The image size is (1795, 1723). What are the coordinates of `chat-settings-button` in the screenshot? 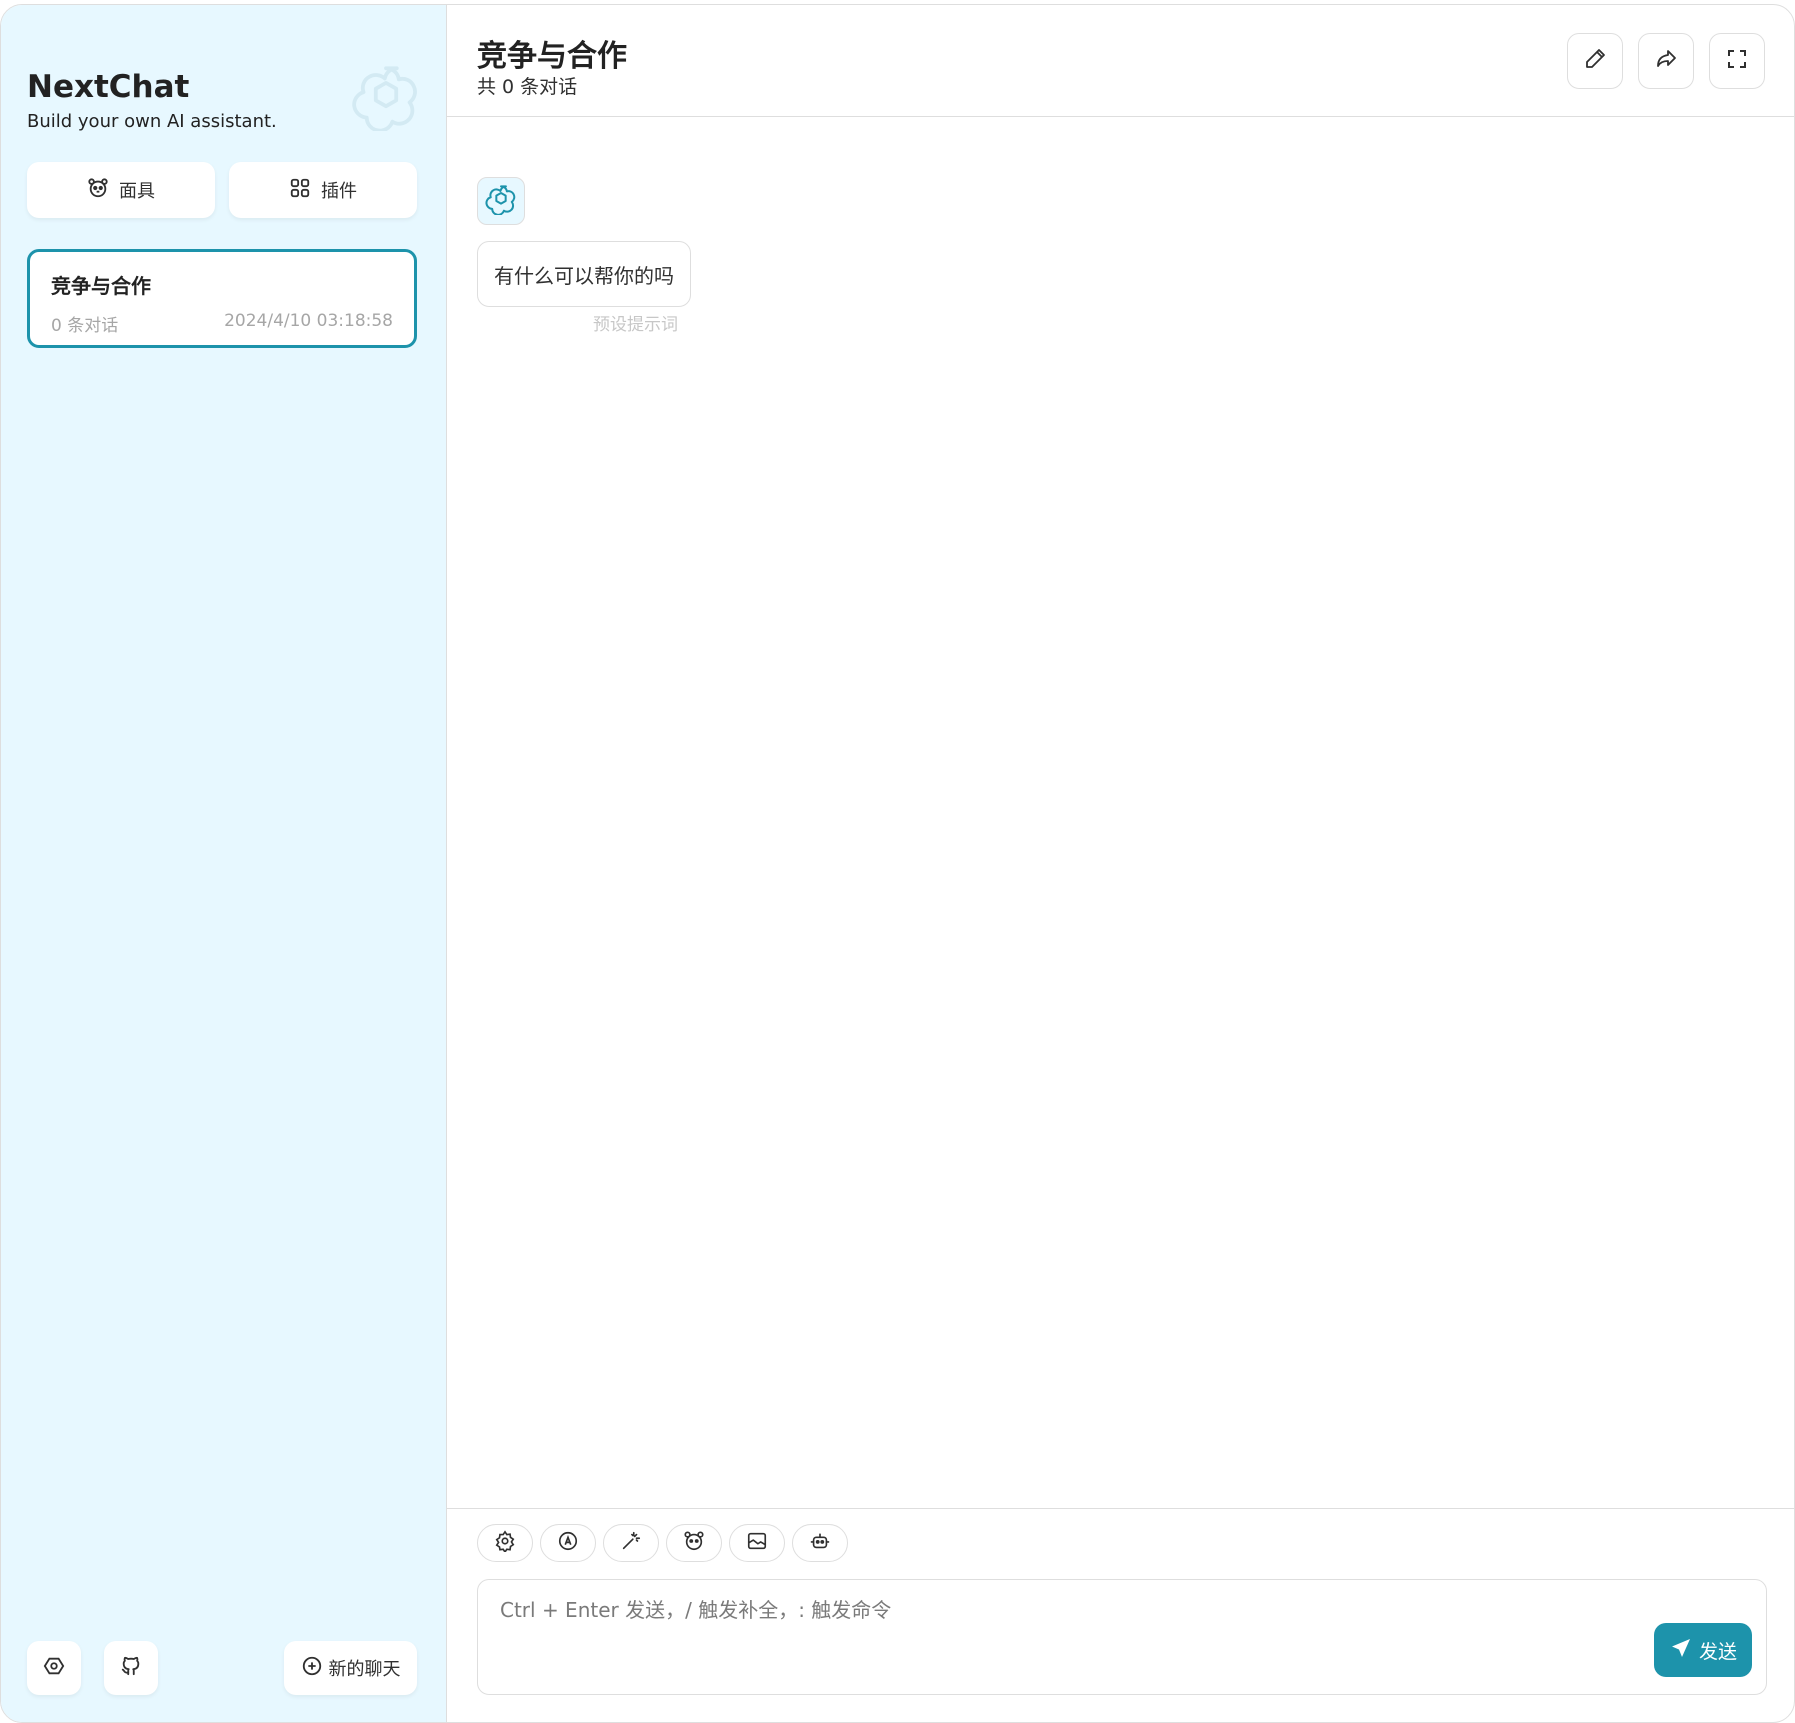 It's located at (505, 1543).